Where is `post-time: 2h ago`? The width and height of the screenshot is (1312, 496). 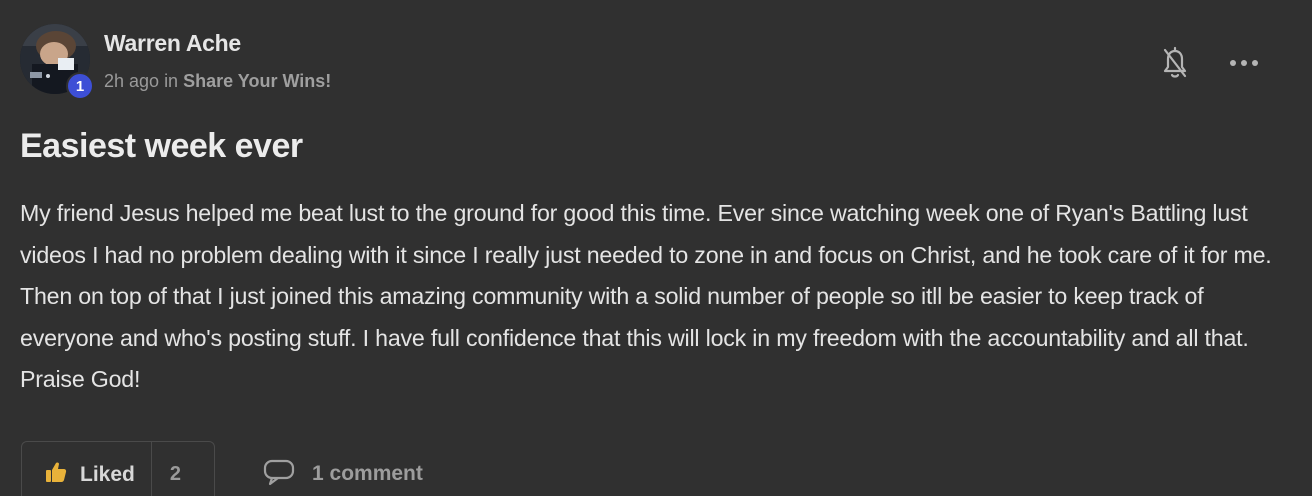 post-time: 2h ago is located at coordinates (132, 81).